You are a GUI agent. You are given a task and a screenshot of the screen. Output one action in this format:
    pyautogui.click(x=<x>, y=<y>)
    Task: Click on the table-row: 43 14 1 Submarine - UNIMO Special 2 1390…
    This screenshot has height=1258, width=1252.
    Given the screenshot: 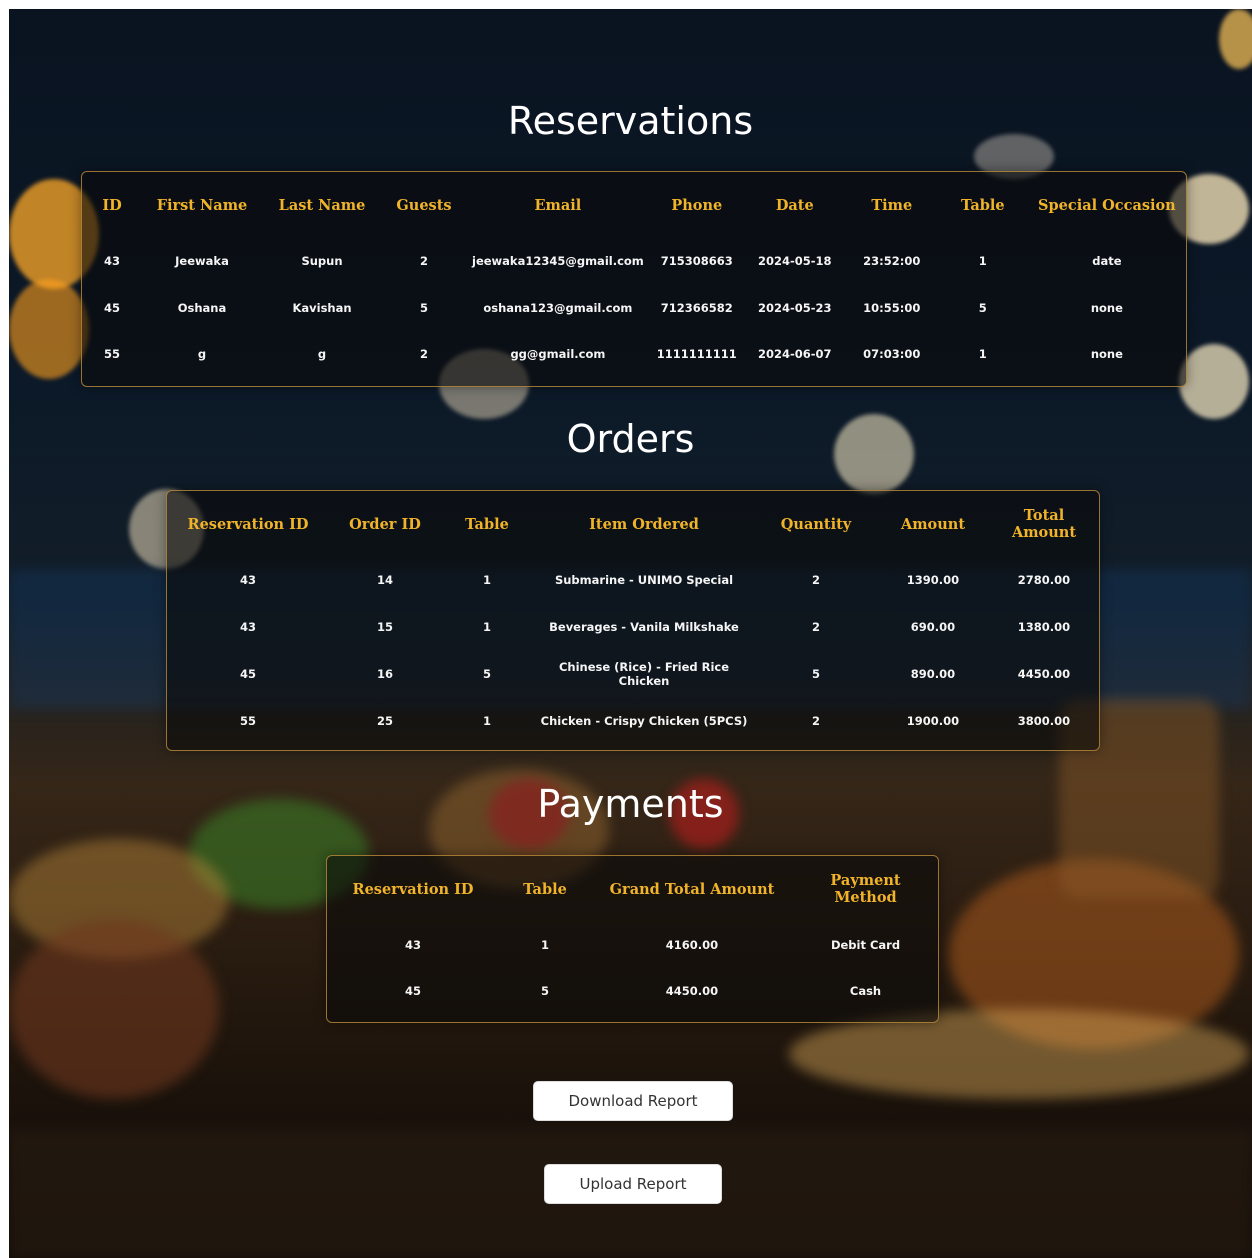 What is the action you would take?
    pyautogui.click(x=633, y=580)
    